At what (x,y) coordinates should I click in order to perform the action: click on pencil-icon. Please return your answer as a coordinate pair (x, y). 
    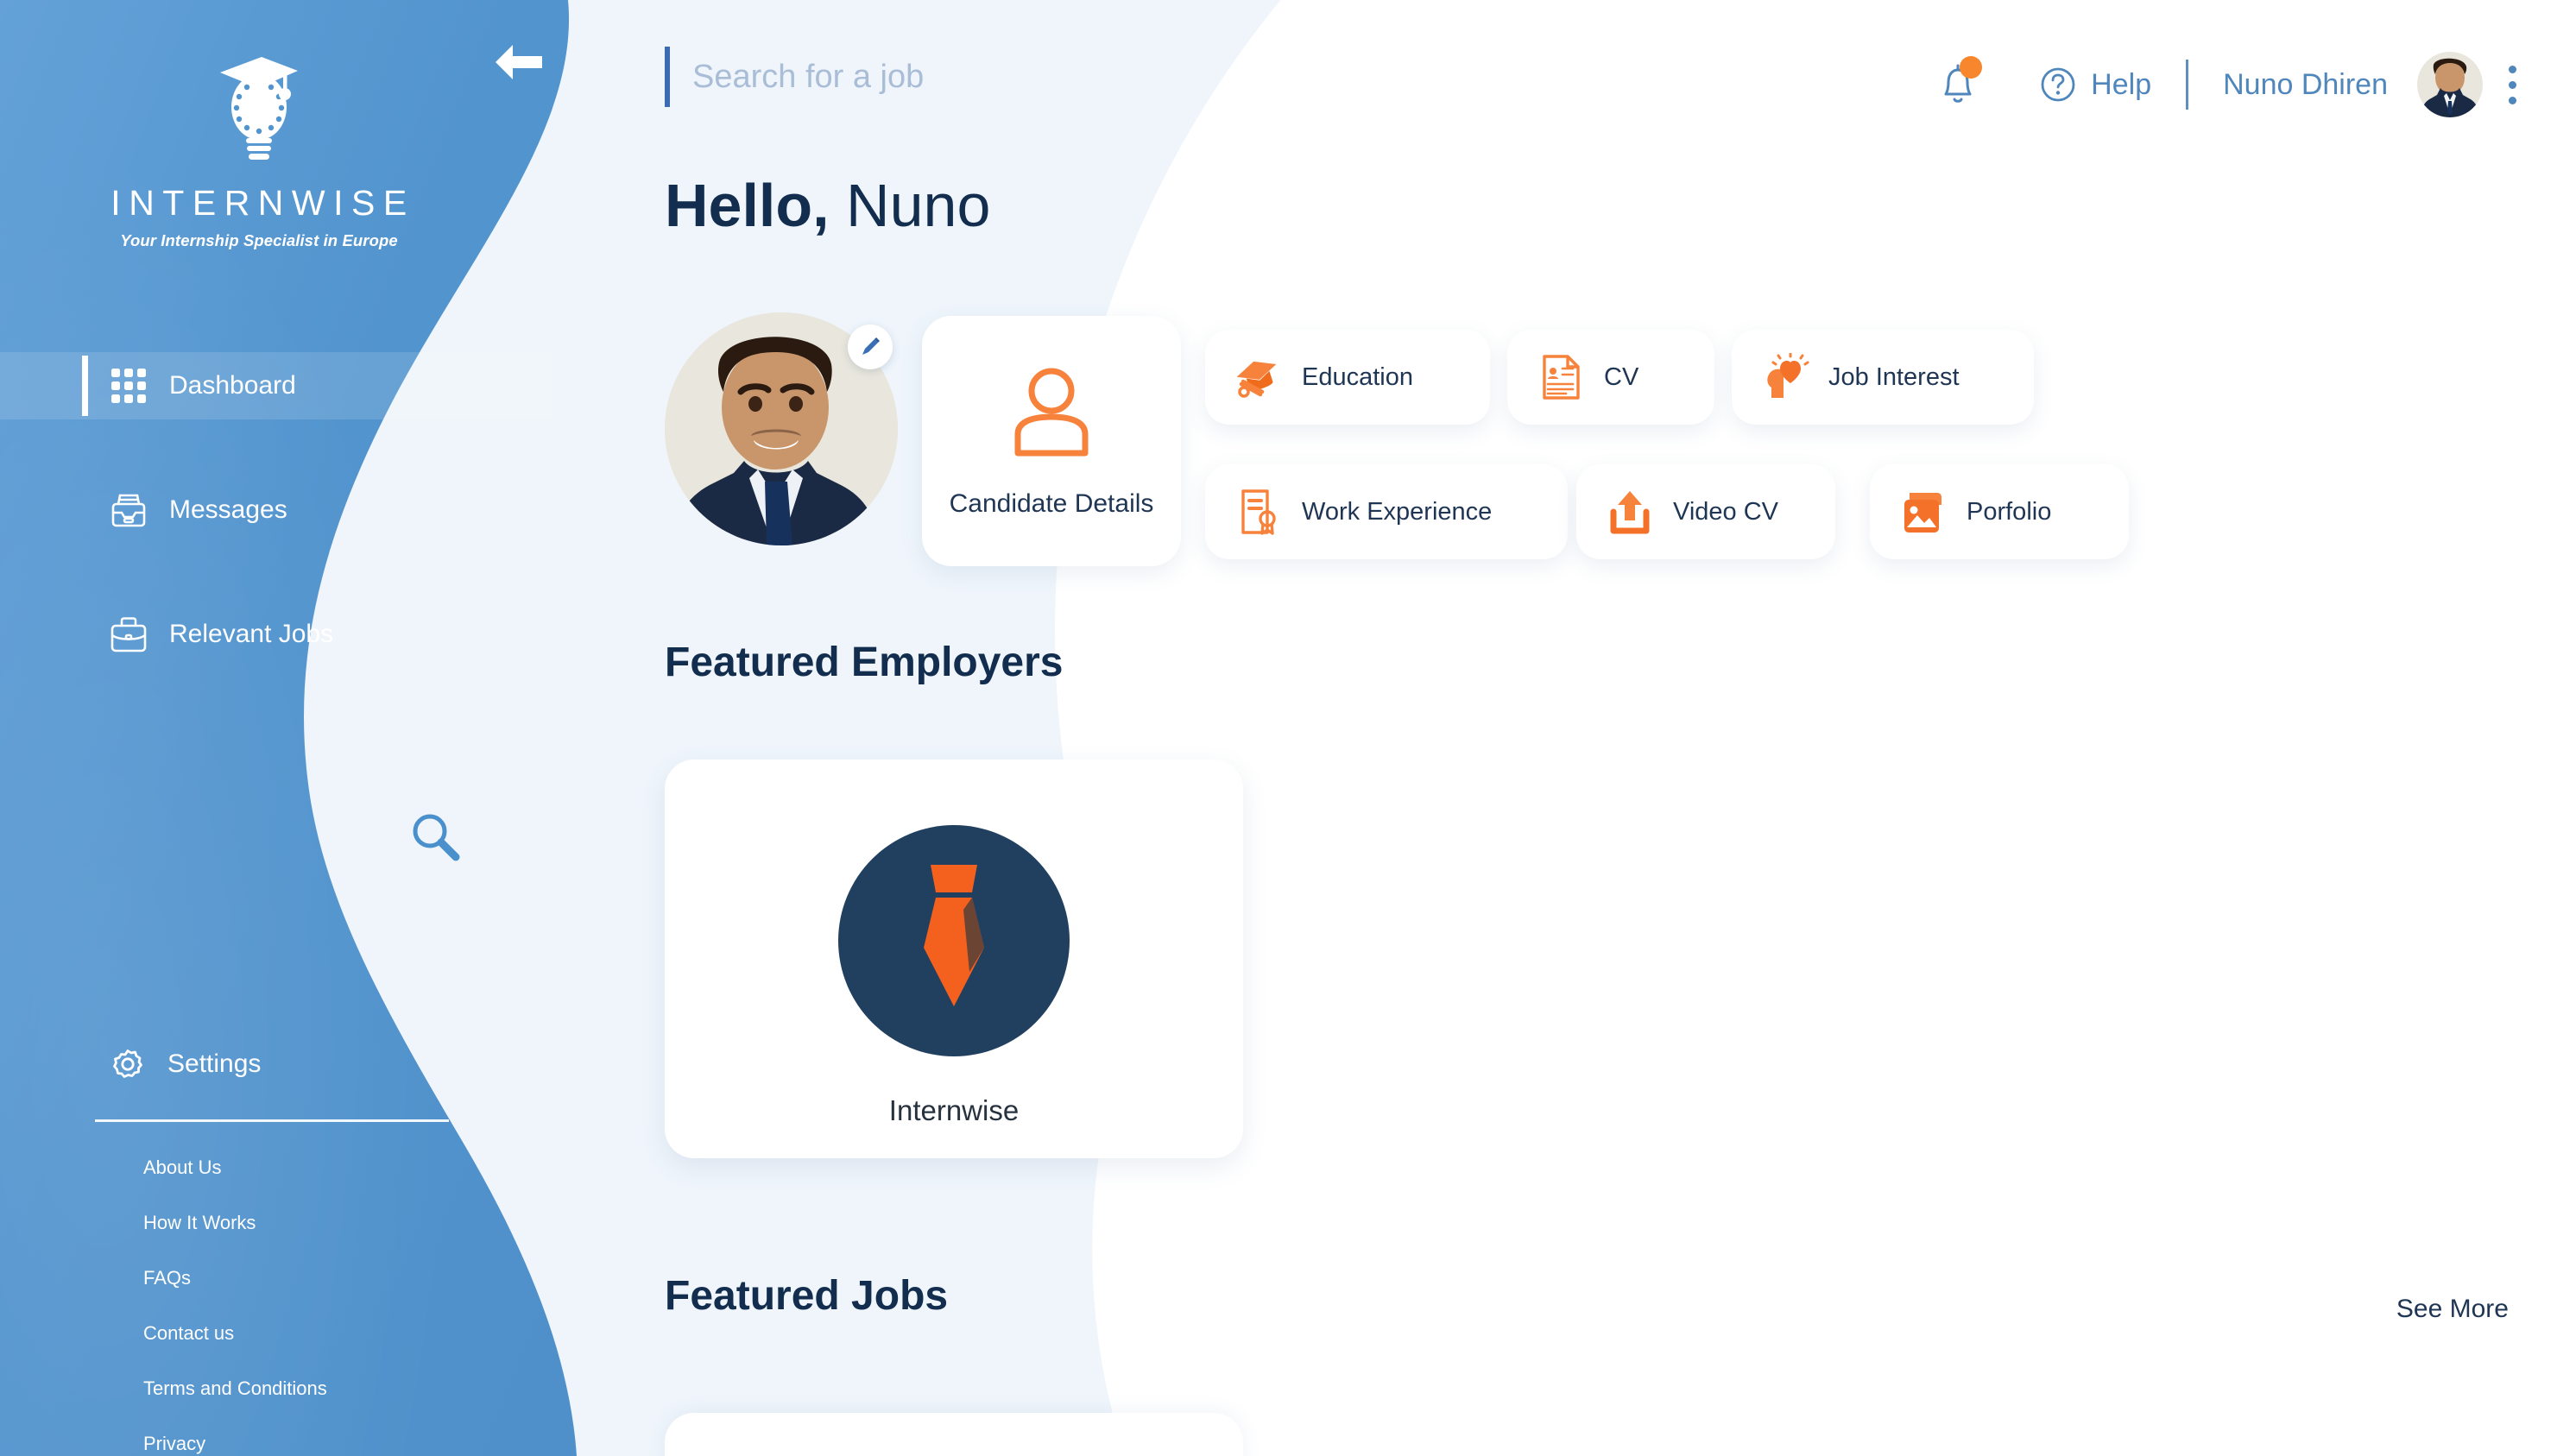
    Looking at the image, I should click on (871, 346).